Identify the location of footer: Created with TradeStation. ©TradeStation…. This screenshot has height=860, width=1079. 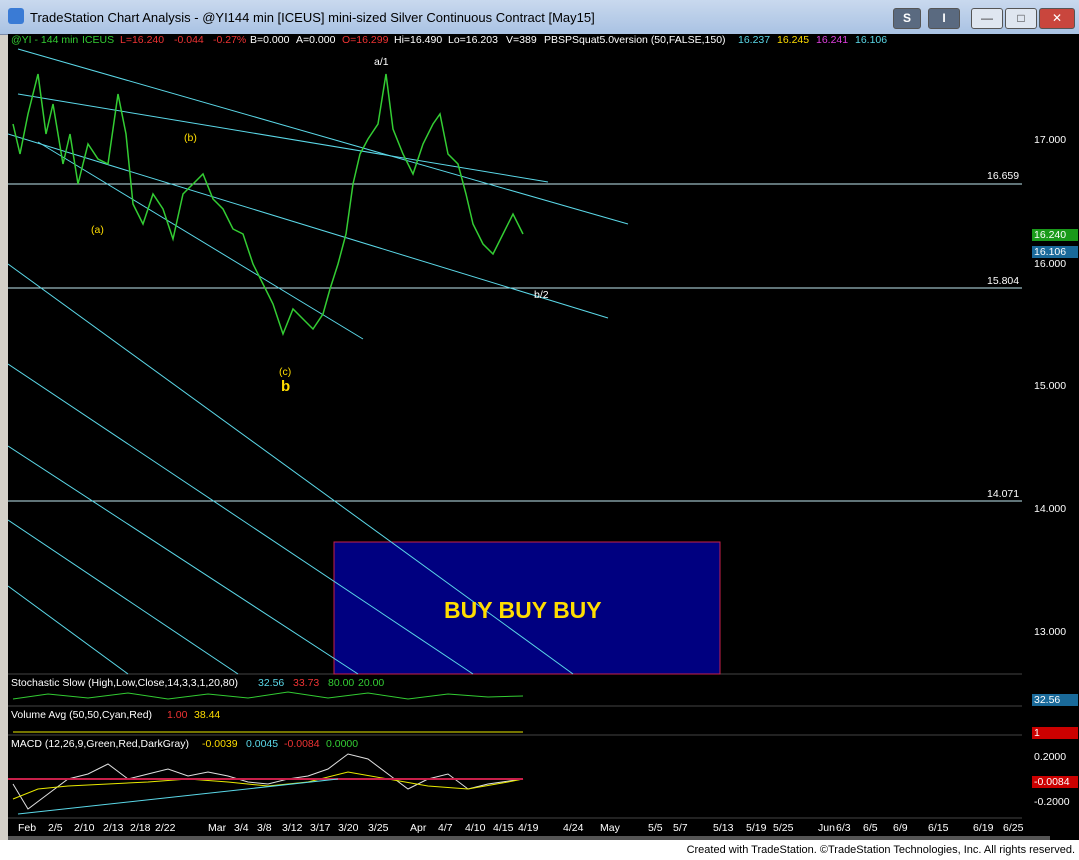
(539, 850).